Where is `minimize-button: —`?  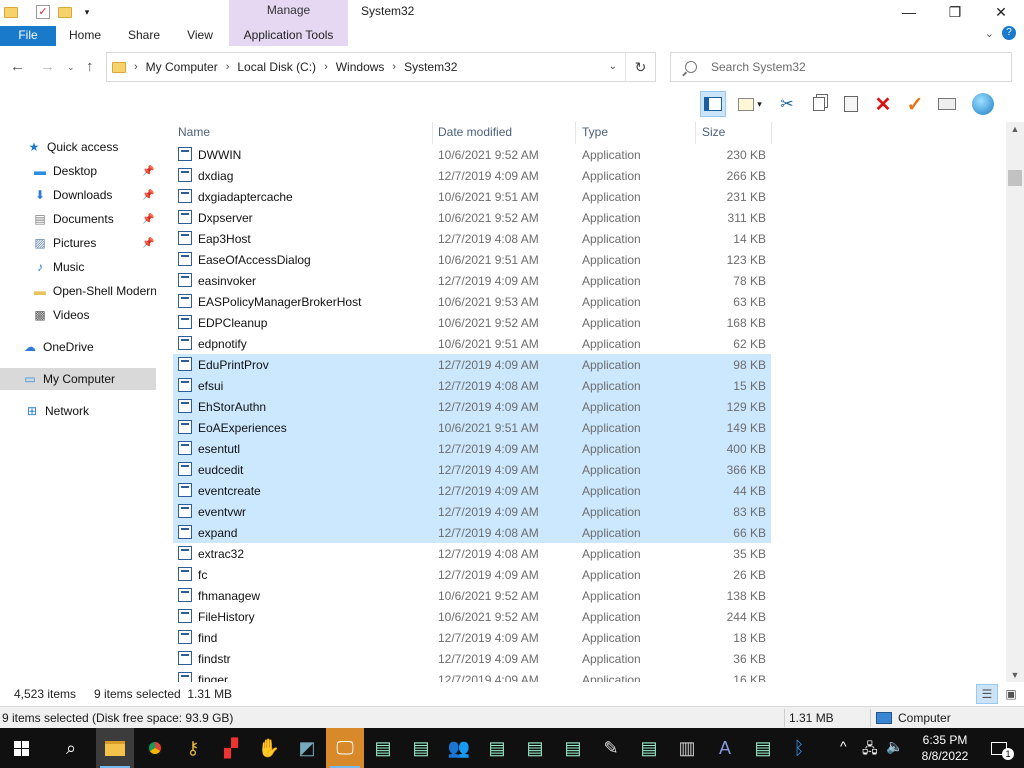 minimize-button: — is located at coordinates (909, 12).